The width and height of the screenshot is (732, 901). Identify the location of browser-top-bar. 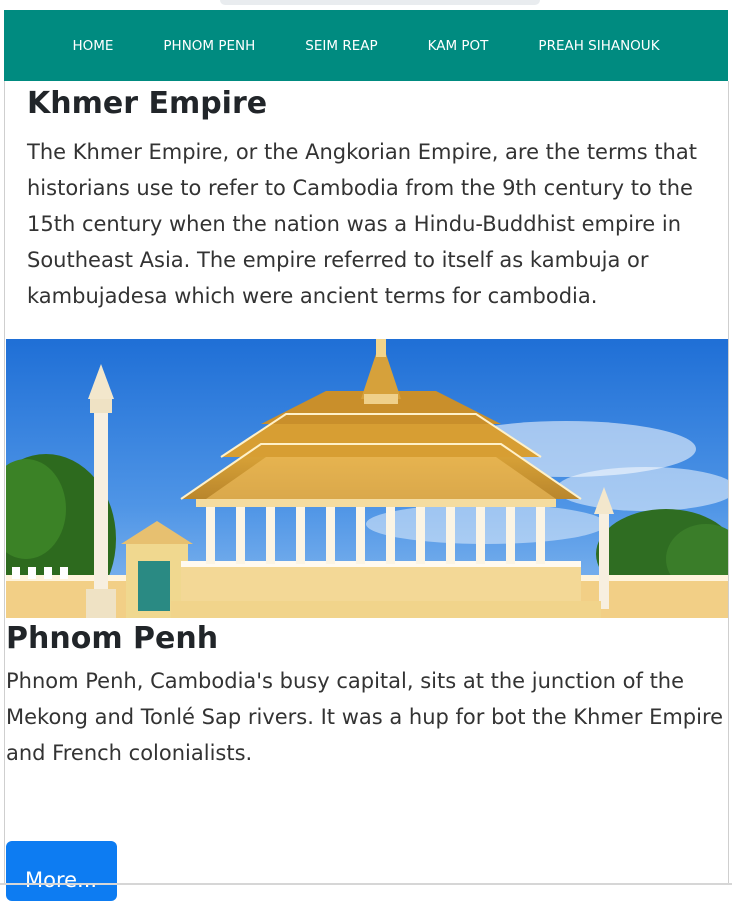
(380, 2).